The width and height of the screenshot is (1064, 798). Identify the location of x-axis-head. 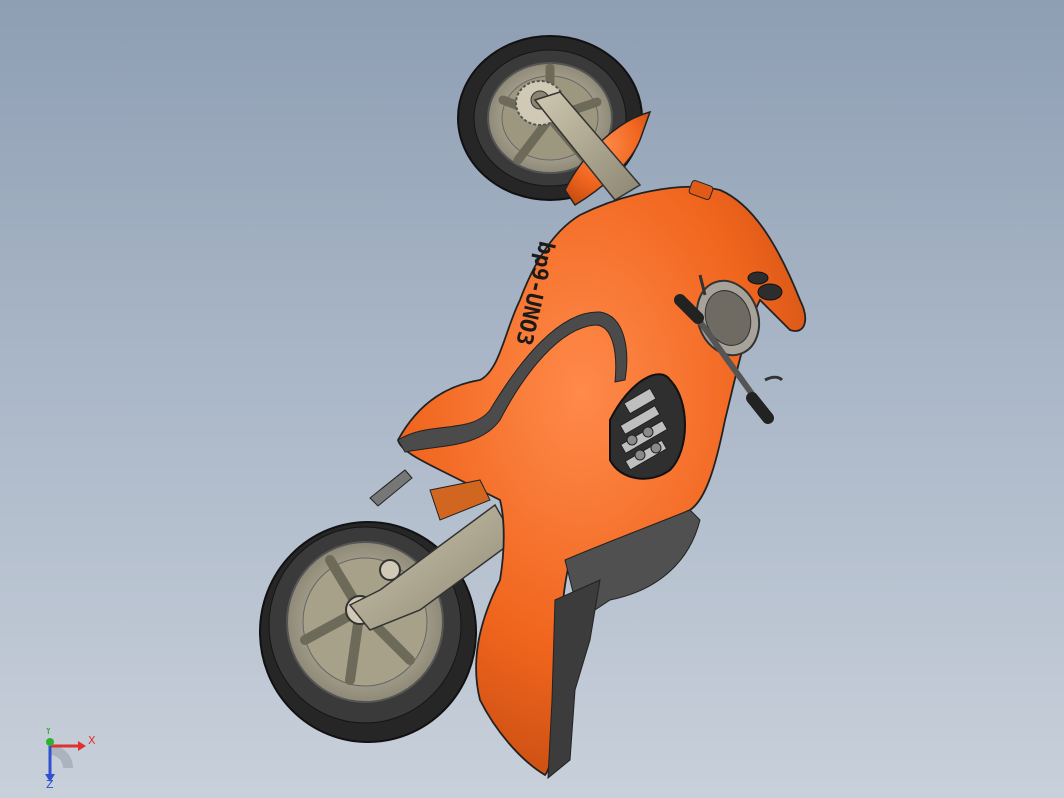
(82, 746).